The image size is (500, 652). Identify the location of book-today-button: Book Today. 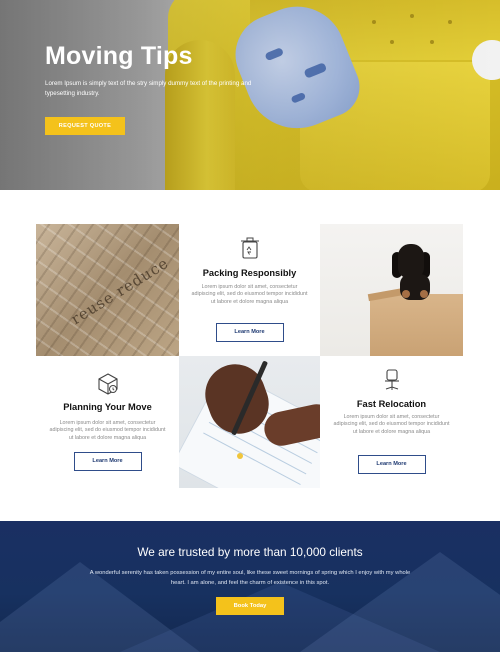
(250, 606).